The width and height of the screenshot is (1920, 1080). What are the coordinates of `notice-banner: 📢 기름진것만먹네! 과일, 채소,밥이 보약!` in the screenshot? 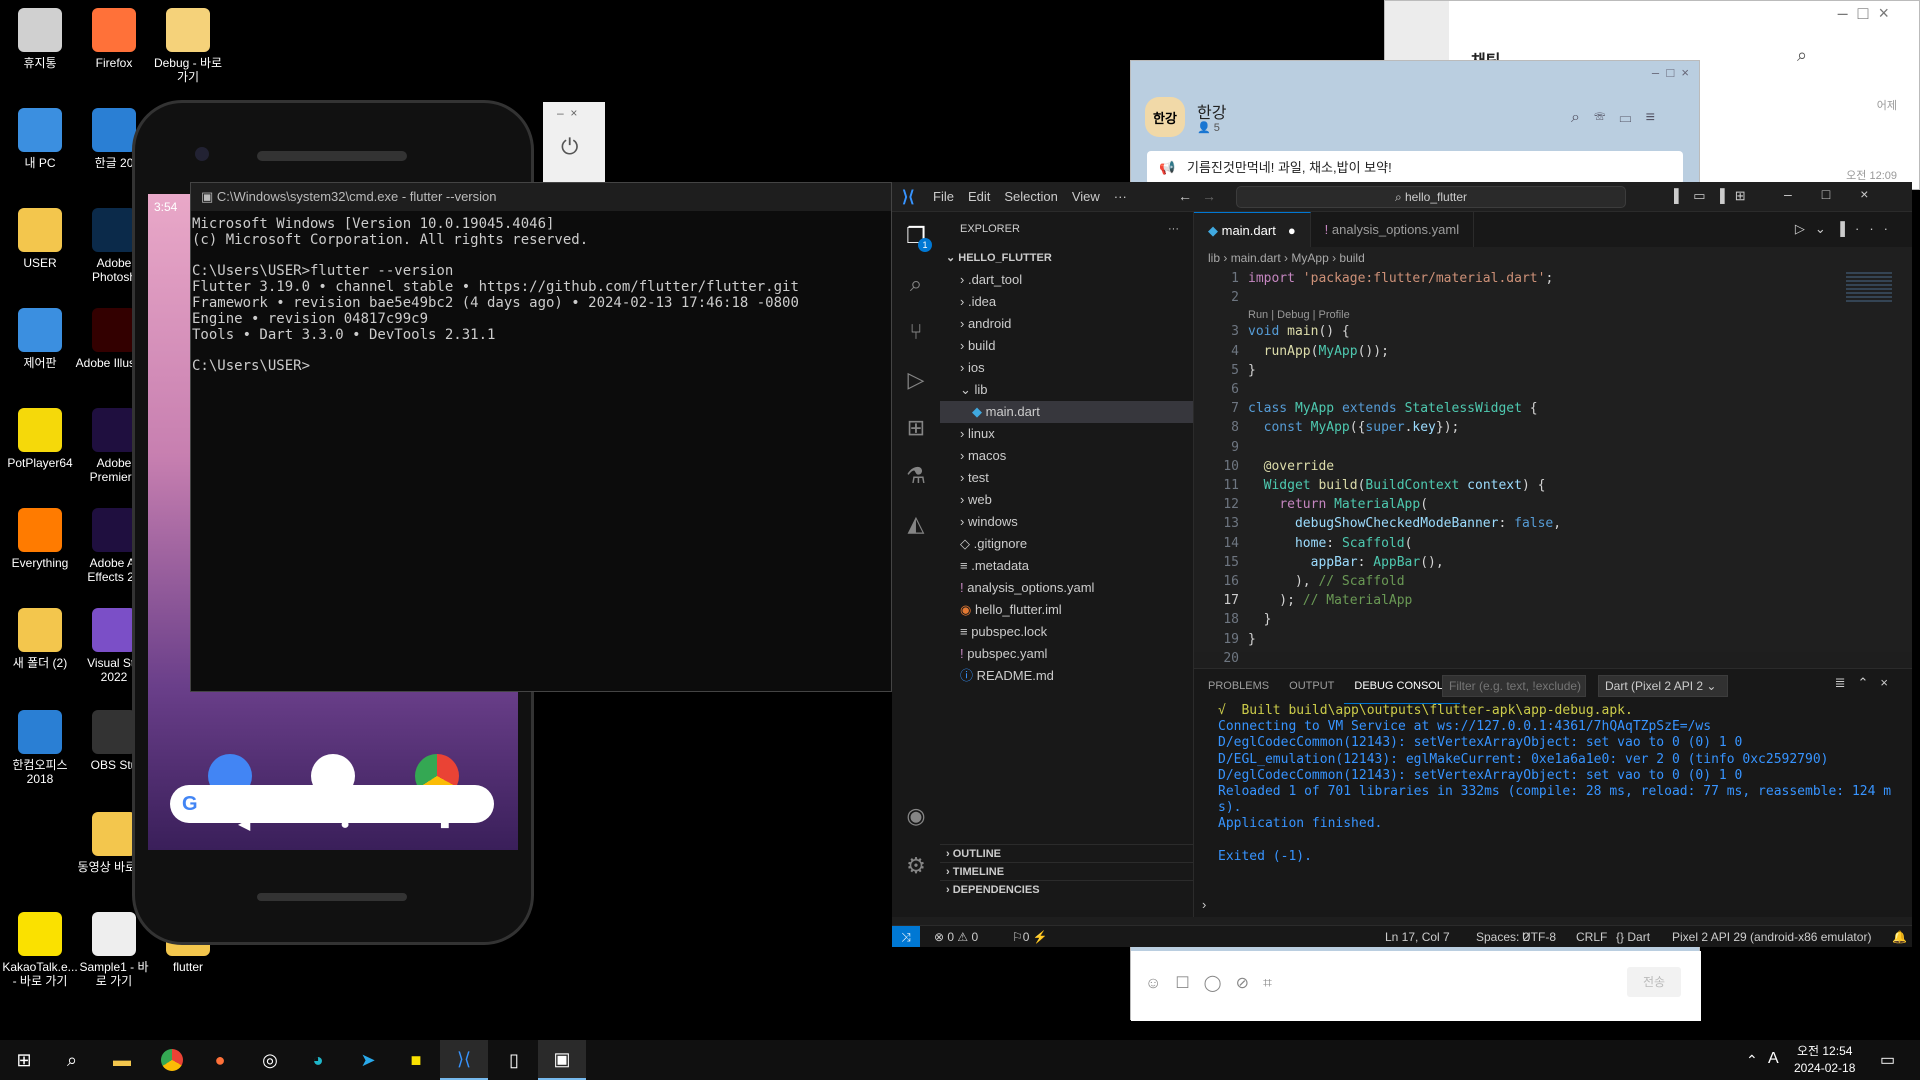 It's located at (1415, 168).